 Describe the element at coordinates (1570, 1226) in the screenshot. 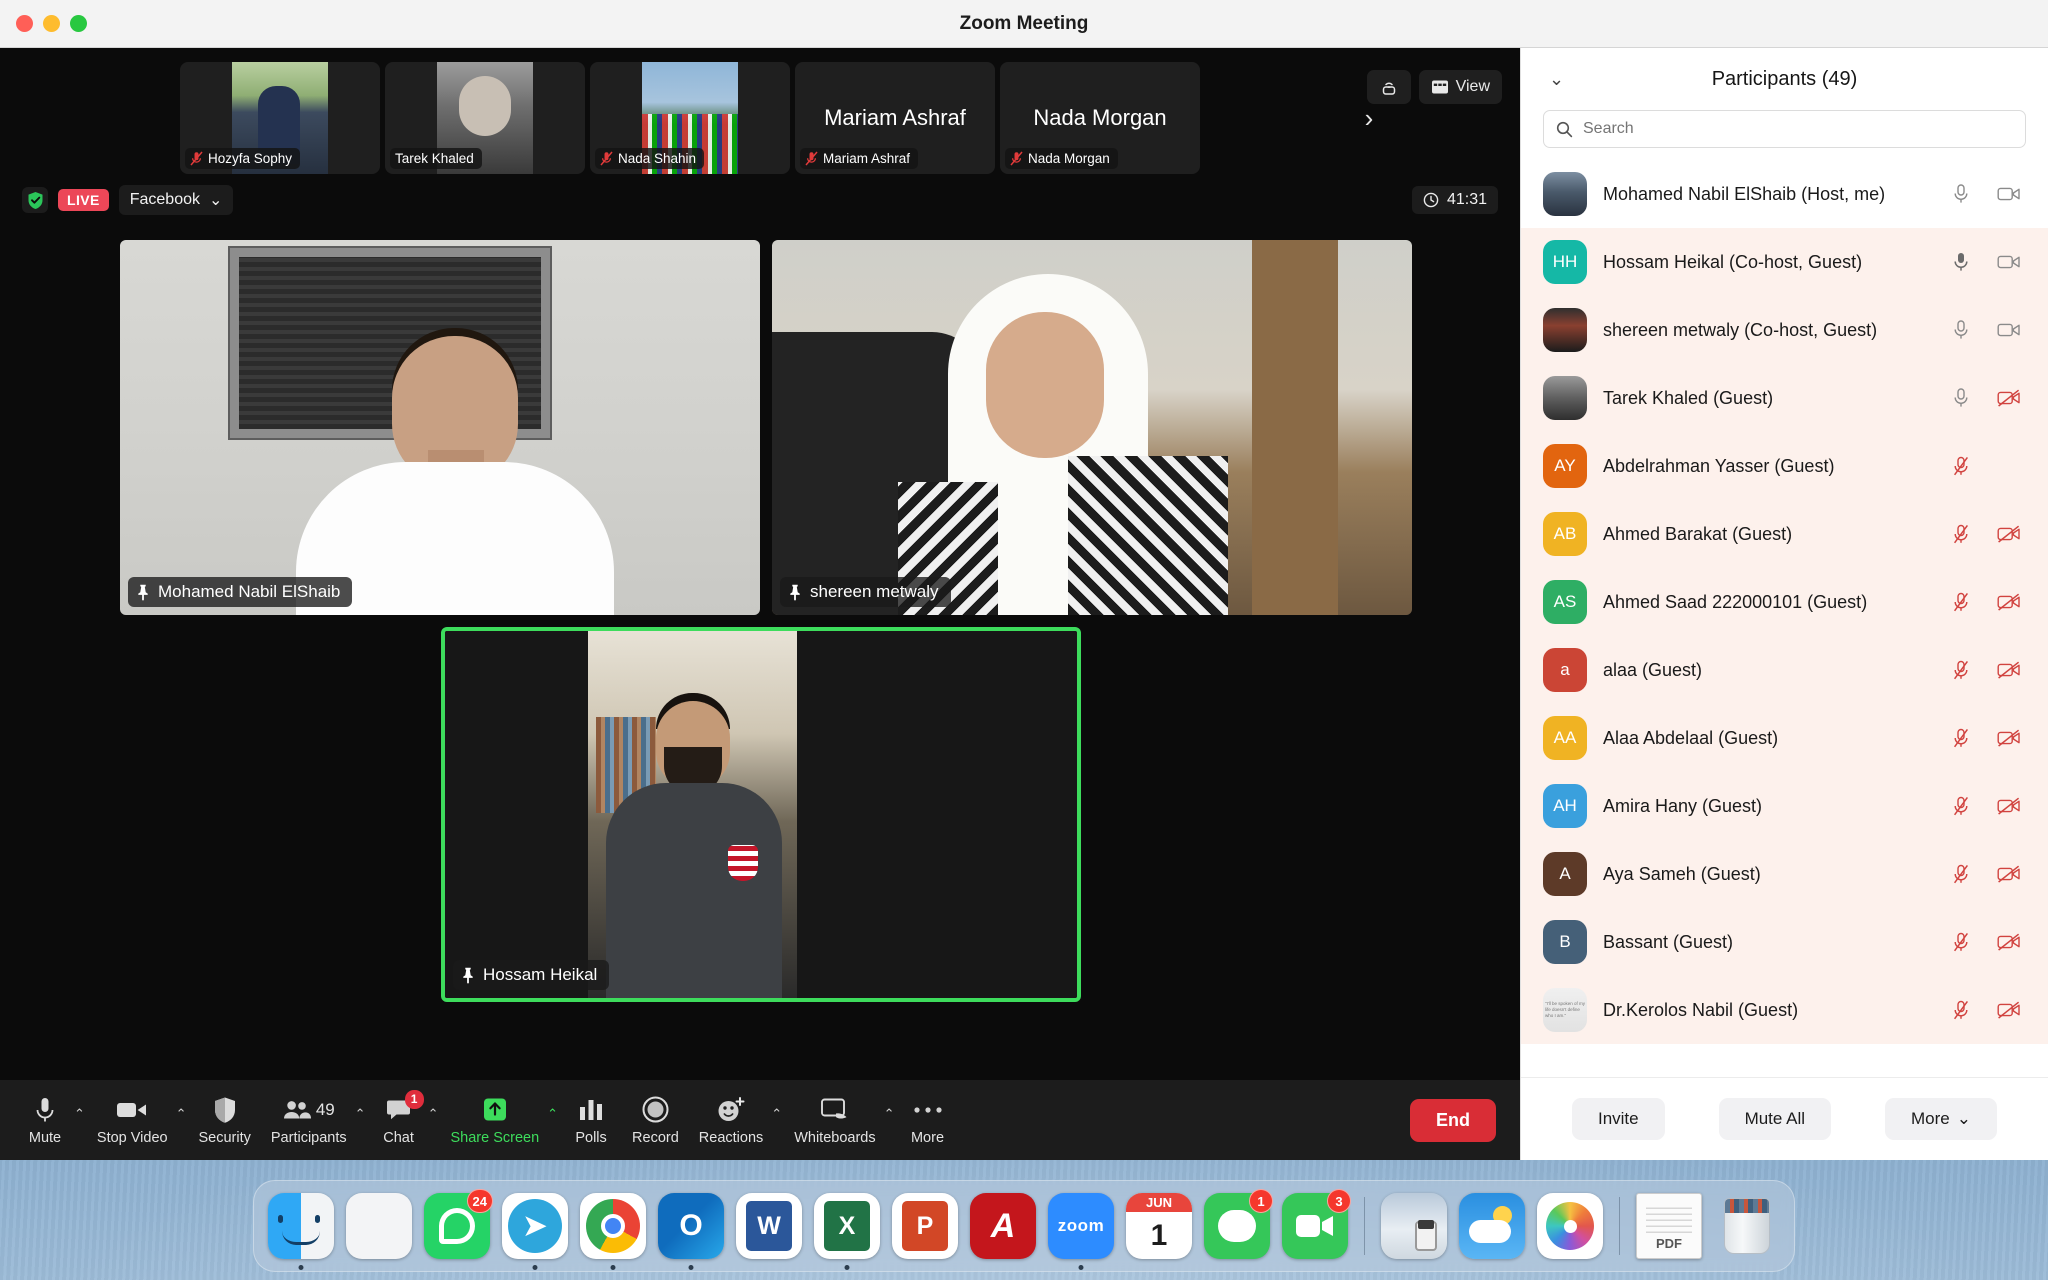

I see `dock-item-photos` at that location.